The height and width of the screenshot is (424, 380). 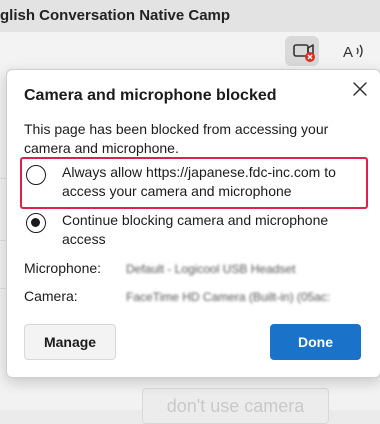 I want to click on done-button: Done, so click(x=315, y=342).